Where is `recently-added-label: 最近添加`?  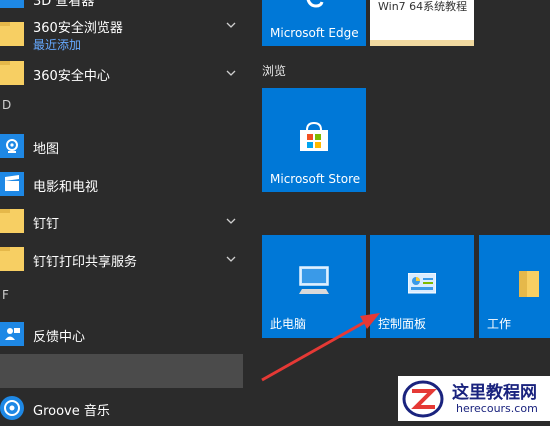
recently-added-label: 最近添加 is located at coordinates (57, 45).